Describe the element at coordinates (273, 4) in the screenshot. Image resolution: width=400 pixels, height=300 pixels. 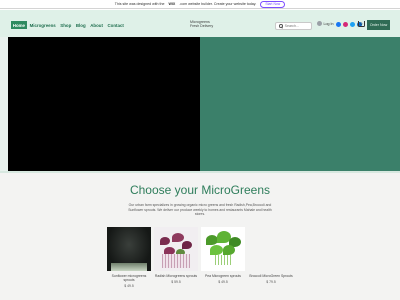
I see `start-now-button: Start Now` at that location.